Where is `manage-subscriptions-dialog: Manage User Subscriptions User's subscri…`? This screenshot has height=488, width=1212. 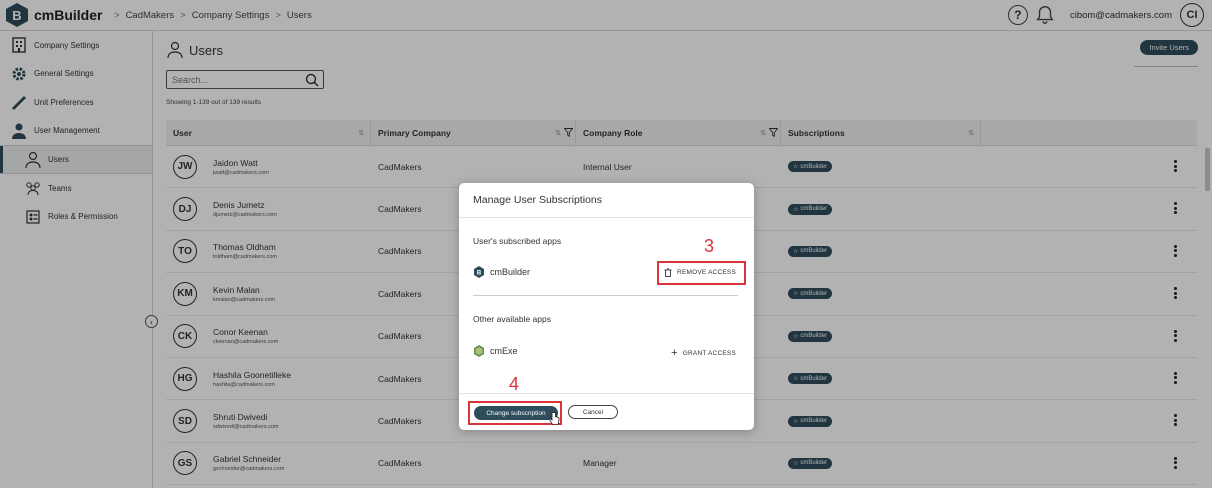
manage-subscriptions-dialog: Manage User Subscriptions User's subscri… is located at coordinates (606, 306).